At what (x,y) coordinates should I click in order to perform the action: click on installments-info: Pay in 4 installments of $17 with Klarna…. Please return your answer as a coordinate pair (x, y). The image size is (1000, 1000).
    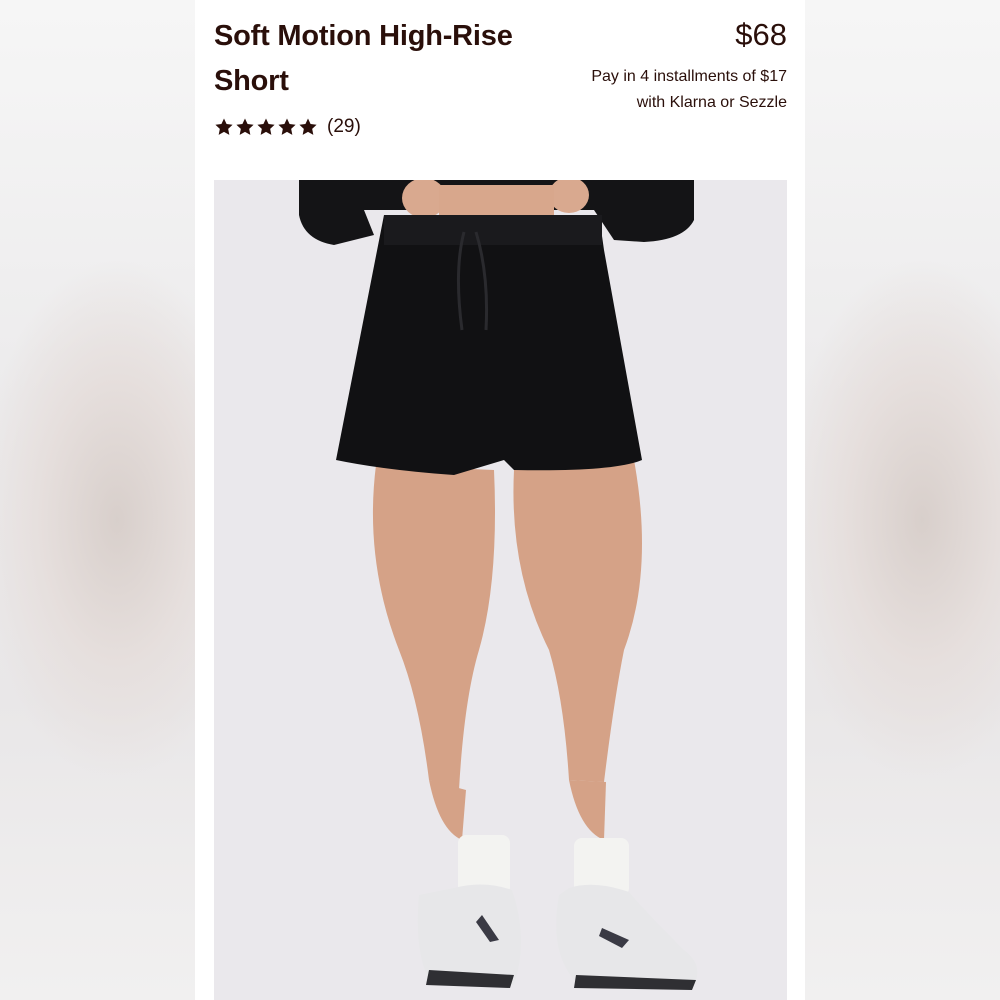
    Looking at the image, I should click on (657, 90).